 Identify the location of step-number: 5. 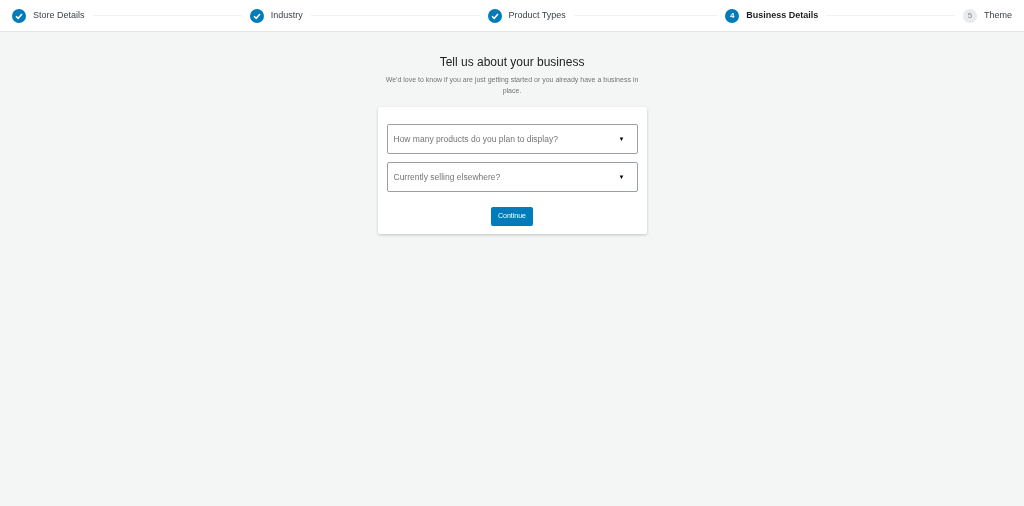
(970, 15).